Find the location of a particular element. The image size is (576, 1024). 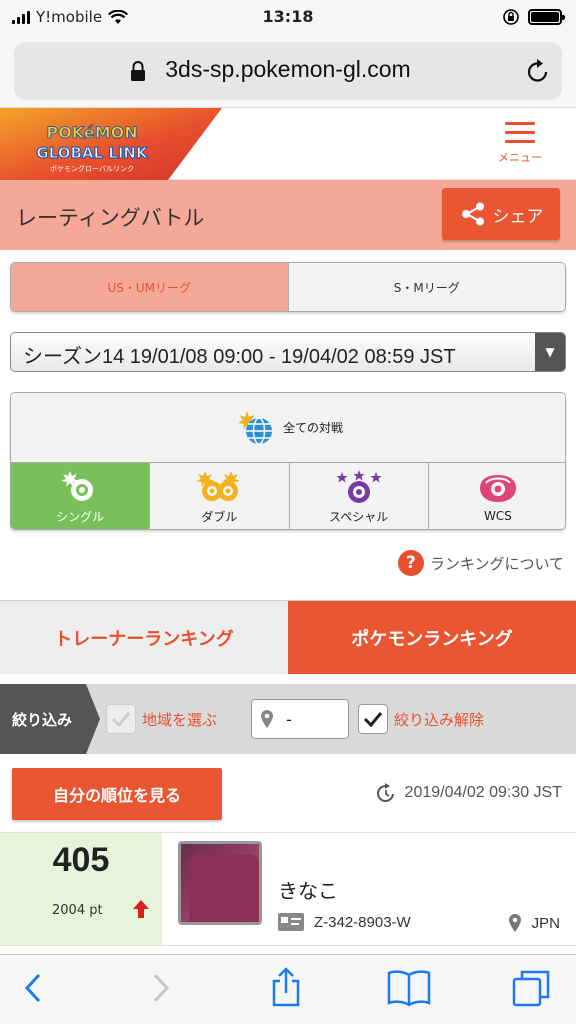

ranking-tabs: トレーナーランキング ポケモンランキング is located at coordinates (288, 637).